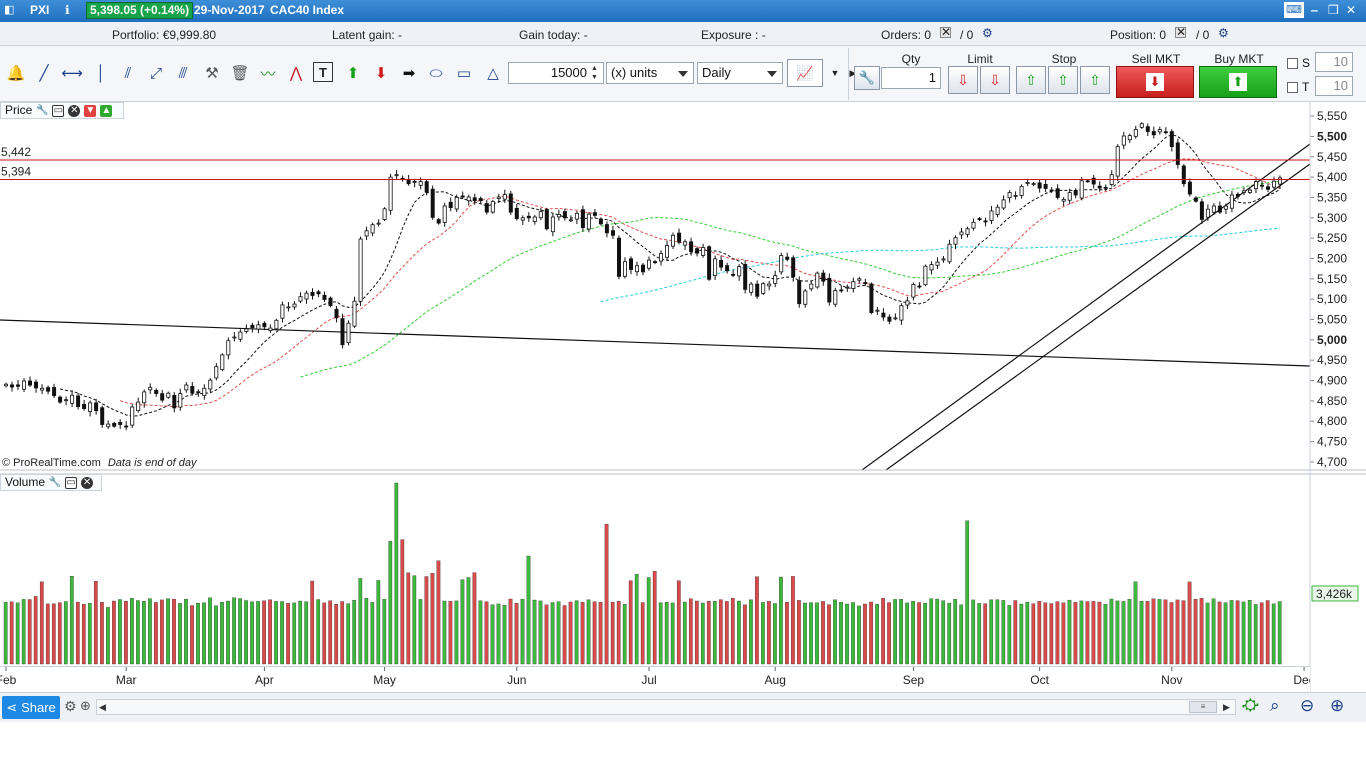 This screenshot has width=1366, height=768. What do you see at coordinates (71, 482) in the screenshot?
I see `volume-maximize-icon: ▭` at bounding box center [71, 482].